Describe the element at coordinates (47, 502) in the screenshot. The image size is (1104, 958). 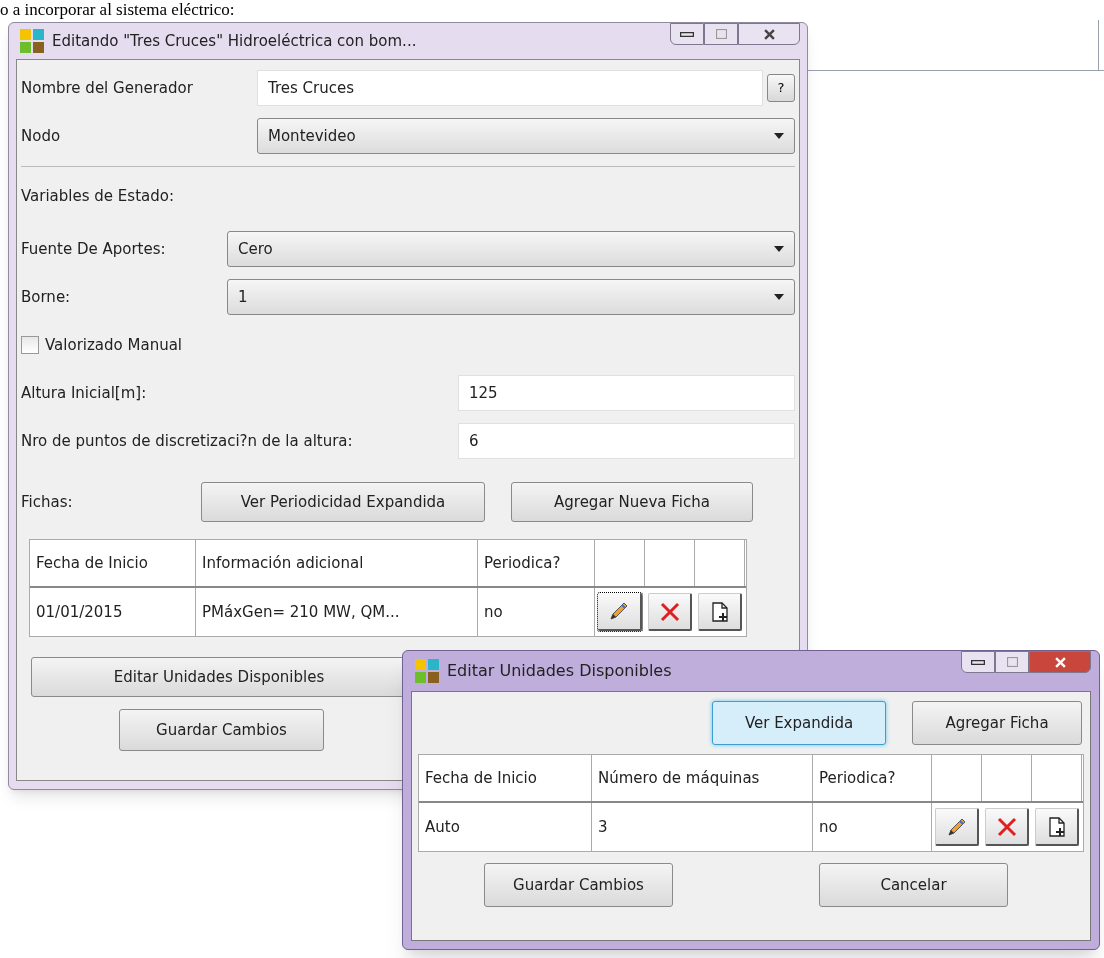
I see `field-label: Fichas:` at that location.